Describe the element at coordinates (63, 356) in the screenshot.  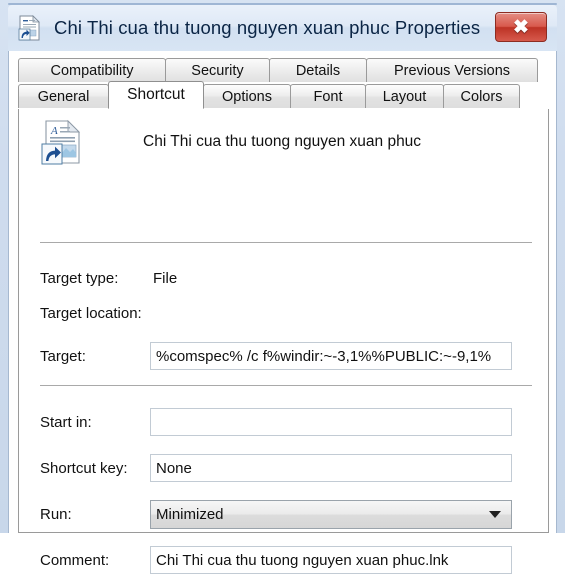
I see `target-label: Target:` at that location.